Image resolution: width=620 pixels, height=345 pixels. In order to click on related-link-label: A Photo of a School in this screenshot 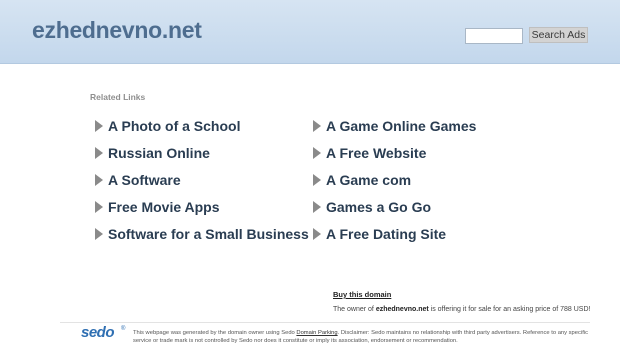, I will do `click(174, 126)`.